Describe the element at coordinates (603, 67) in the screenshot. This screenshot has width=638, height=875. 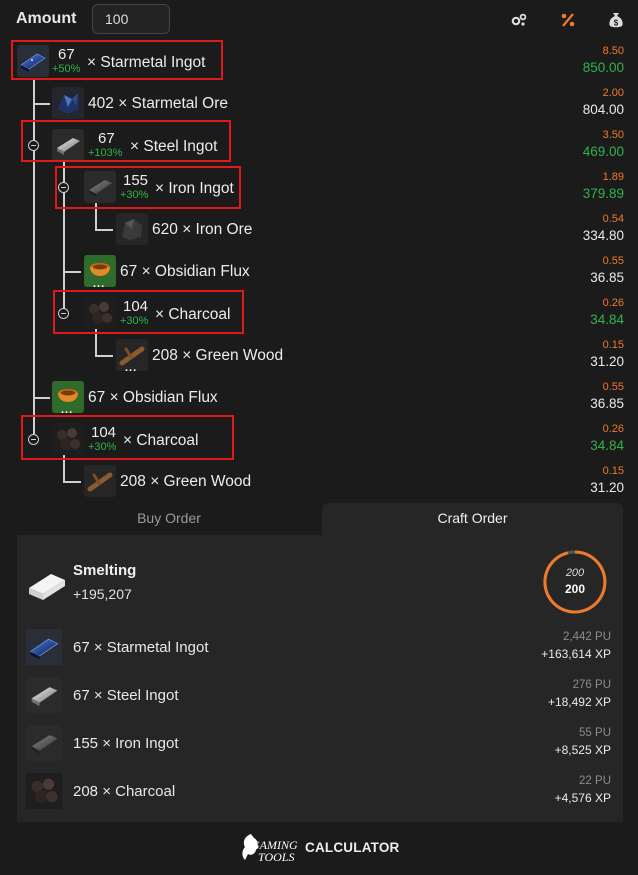
I see `total-price: 850.00` at that location.